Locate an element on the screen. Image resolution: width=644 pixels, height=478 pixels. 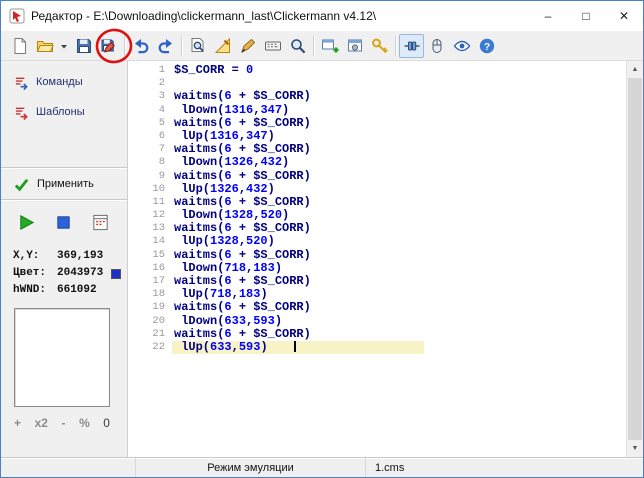
code-line: 9 waitms(6 + $S_CORR) is located at coordinates (377, 175).